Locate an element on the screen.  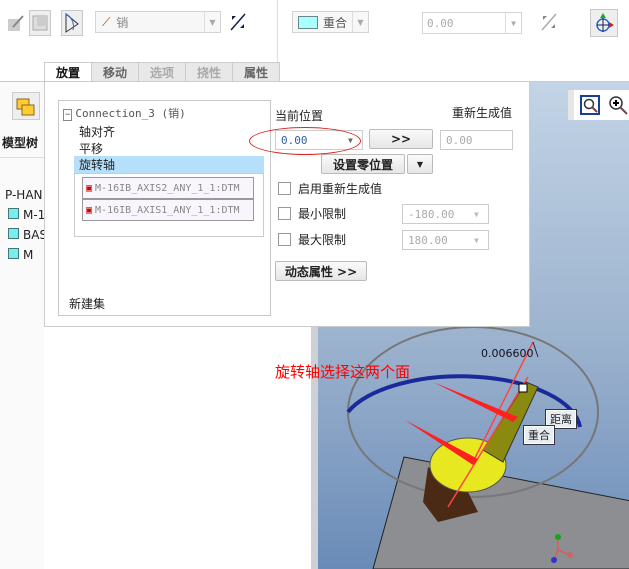
max-limit-value: 180.00 is located at coordinates (428, 240).